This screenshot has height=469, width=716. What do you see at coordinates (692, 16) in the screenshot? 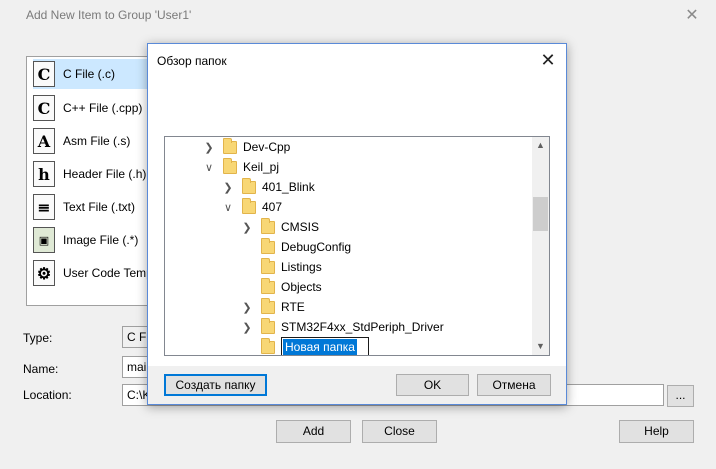
I see `add-item-close-icon: ✕` at bounding box center [692, 16].